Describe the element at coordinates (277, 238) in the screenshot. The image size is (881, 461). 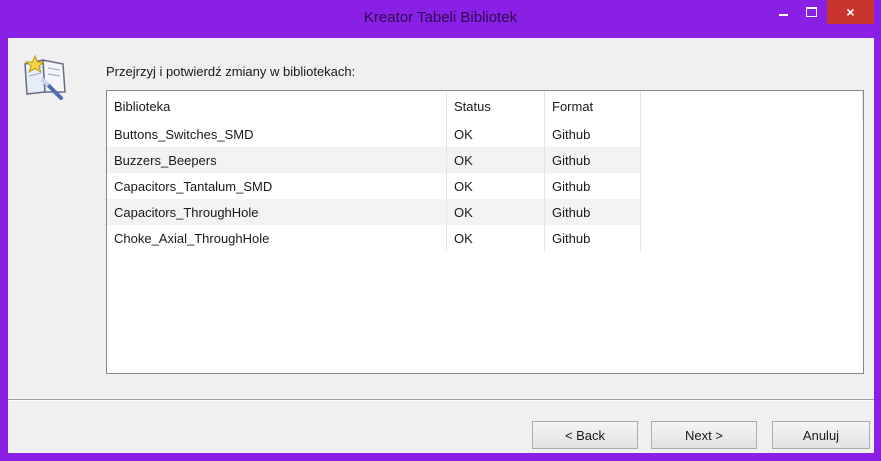
I see `library-name-cell: Choke_Axial_ThroughHole` at that location.